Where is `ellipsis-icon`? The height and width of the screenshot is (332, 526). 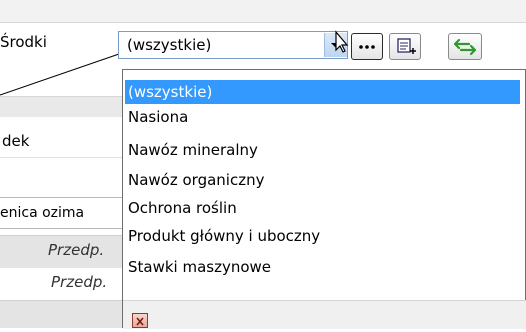 ellipsis-icon is located at coordinates (367, 47).